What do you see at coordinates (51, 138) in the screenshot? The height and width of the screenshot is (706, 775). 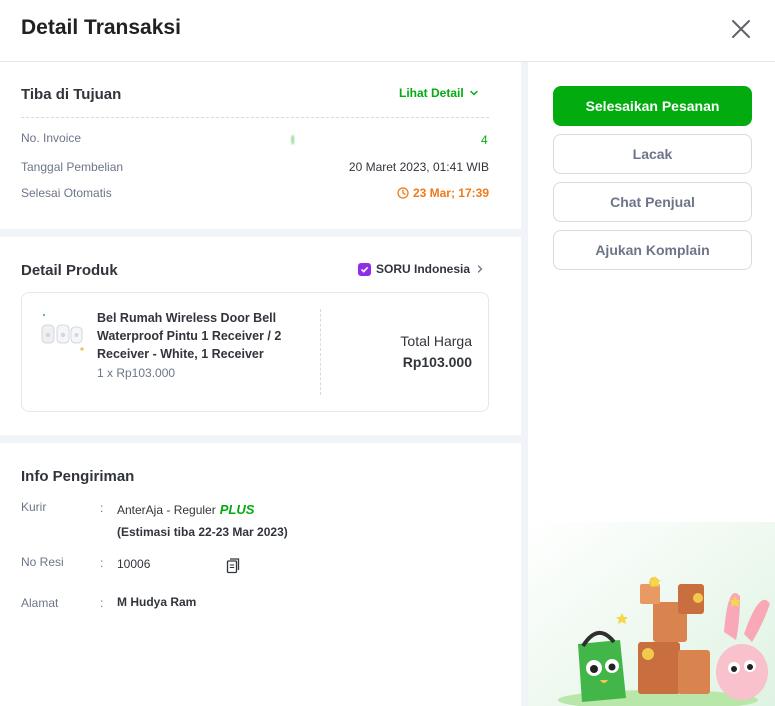 I see `invoice-label: No. Invoice` at bounding box center [51, 138].